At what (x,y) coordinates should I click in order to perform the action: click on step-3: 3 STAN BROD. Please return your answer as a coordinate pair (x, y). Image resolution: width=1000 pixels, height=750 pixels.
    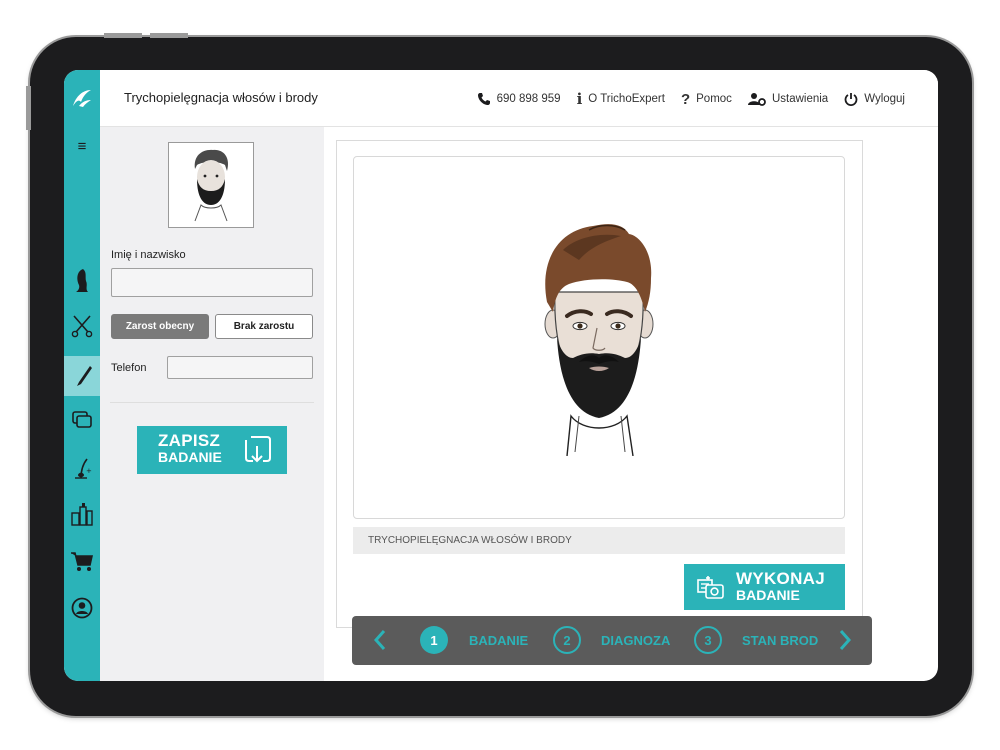
    Looking at the image, I should click on (756, 640).